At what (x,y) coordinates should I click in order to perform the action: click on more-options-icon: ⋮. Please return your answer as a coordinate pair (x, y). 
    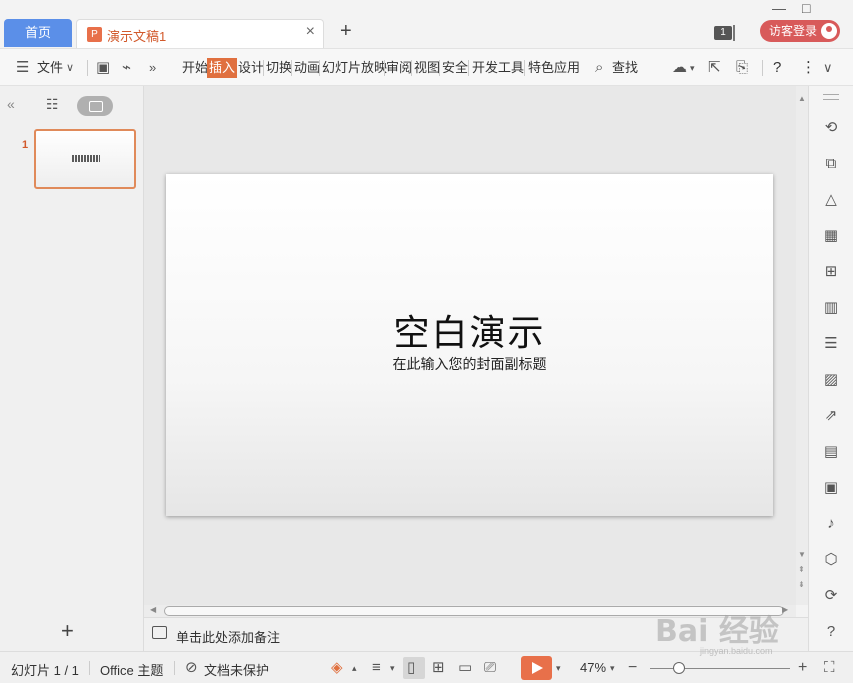
    Looking at the image, I should click on (808, 68).